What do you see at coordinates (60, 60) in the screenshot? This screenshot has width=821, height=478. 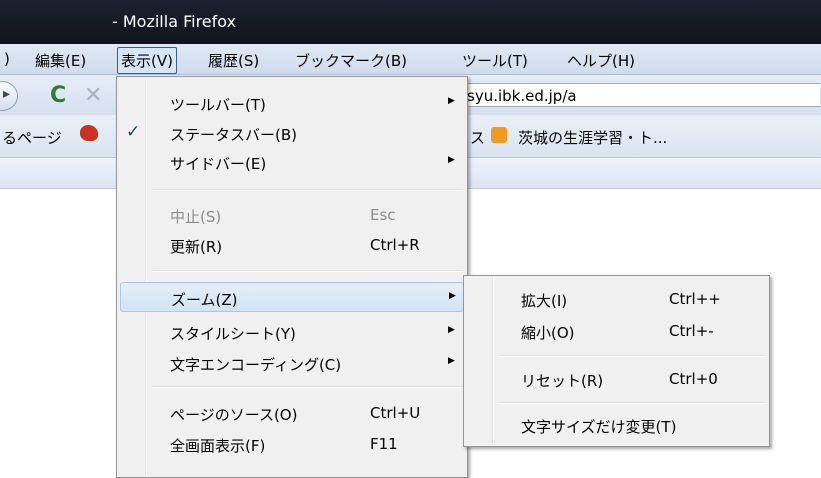 I see `menu-edit: 編集(E)` at bounding box center [60, 60].